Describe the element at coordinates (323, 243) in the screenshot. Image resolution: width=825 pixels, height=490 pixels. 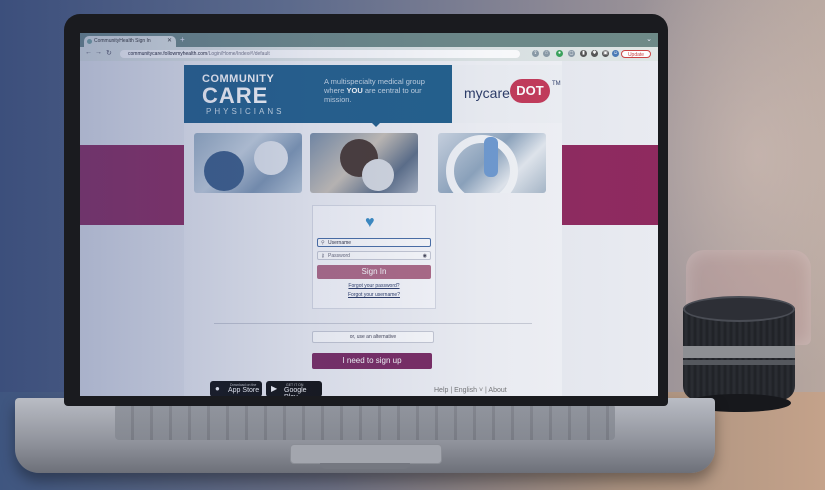
I see `user-icon: ⚲` at that location.